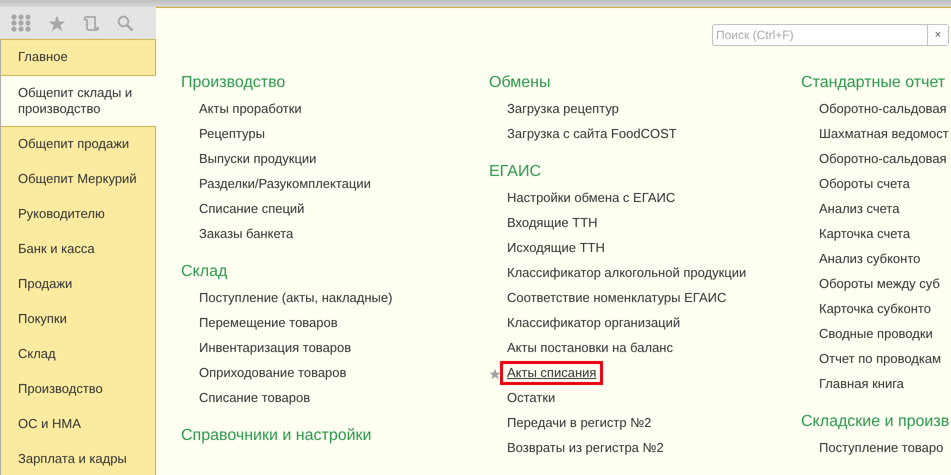  Describe the element at coordinates (78, 101) in the screenshot. I see `sidebar-item: Общепит склады и производство` at that location.